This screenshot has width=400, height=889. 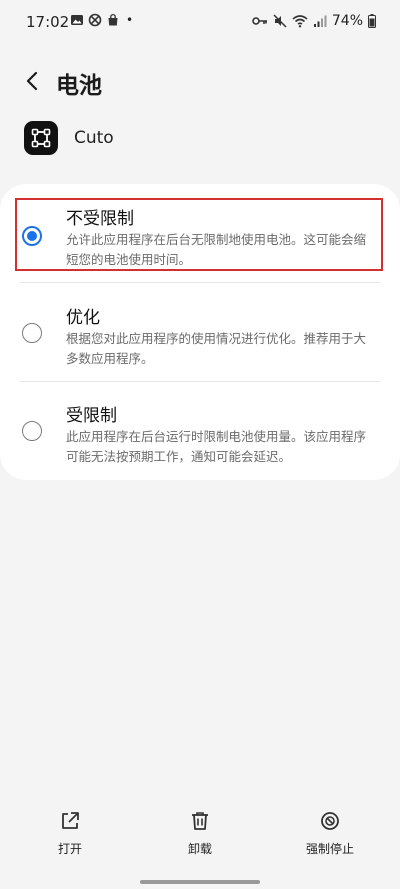 I want to click on shopping-bag-icon, so click(x=113, y=19).